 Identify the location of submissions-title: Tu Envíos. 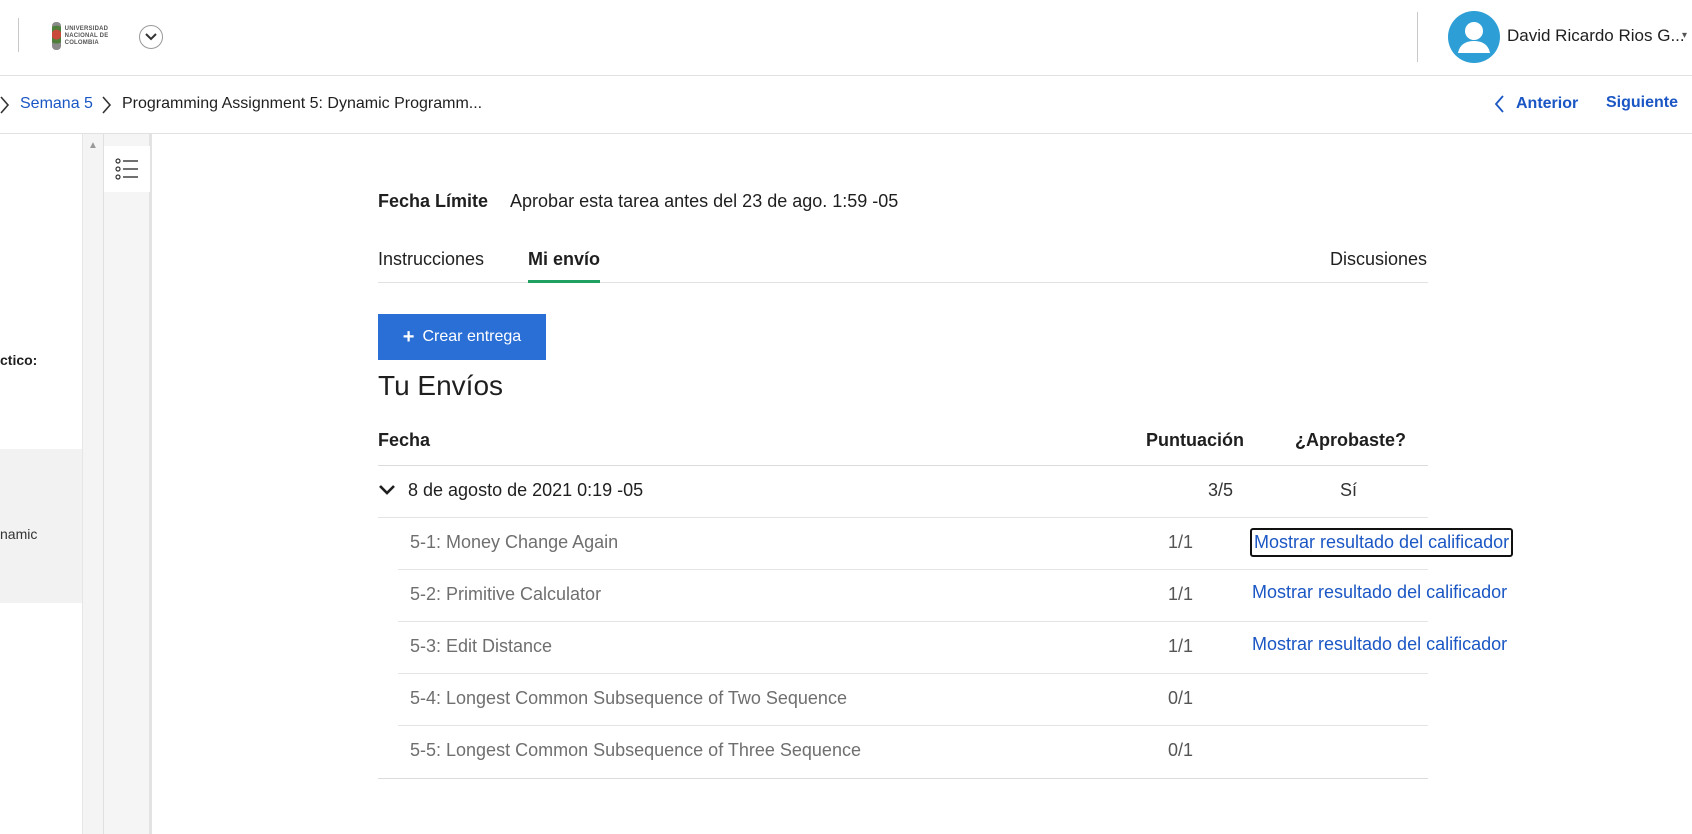
(441, 385).